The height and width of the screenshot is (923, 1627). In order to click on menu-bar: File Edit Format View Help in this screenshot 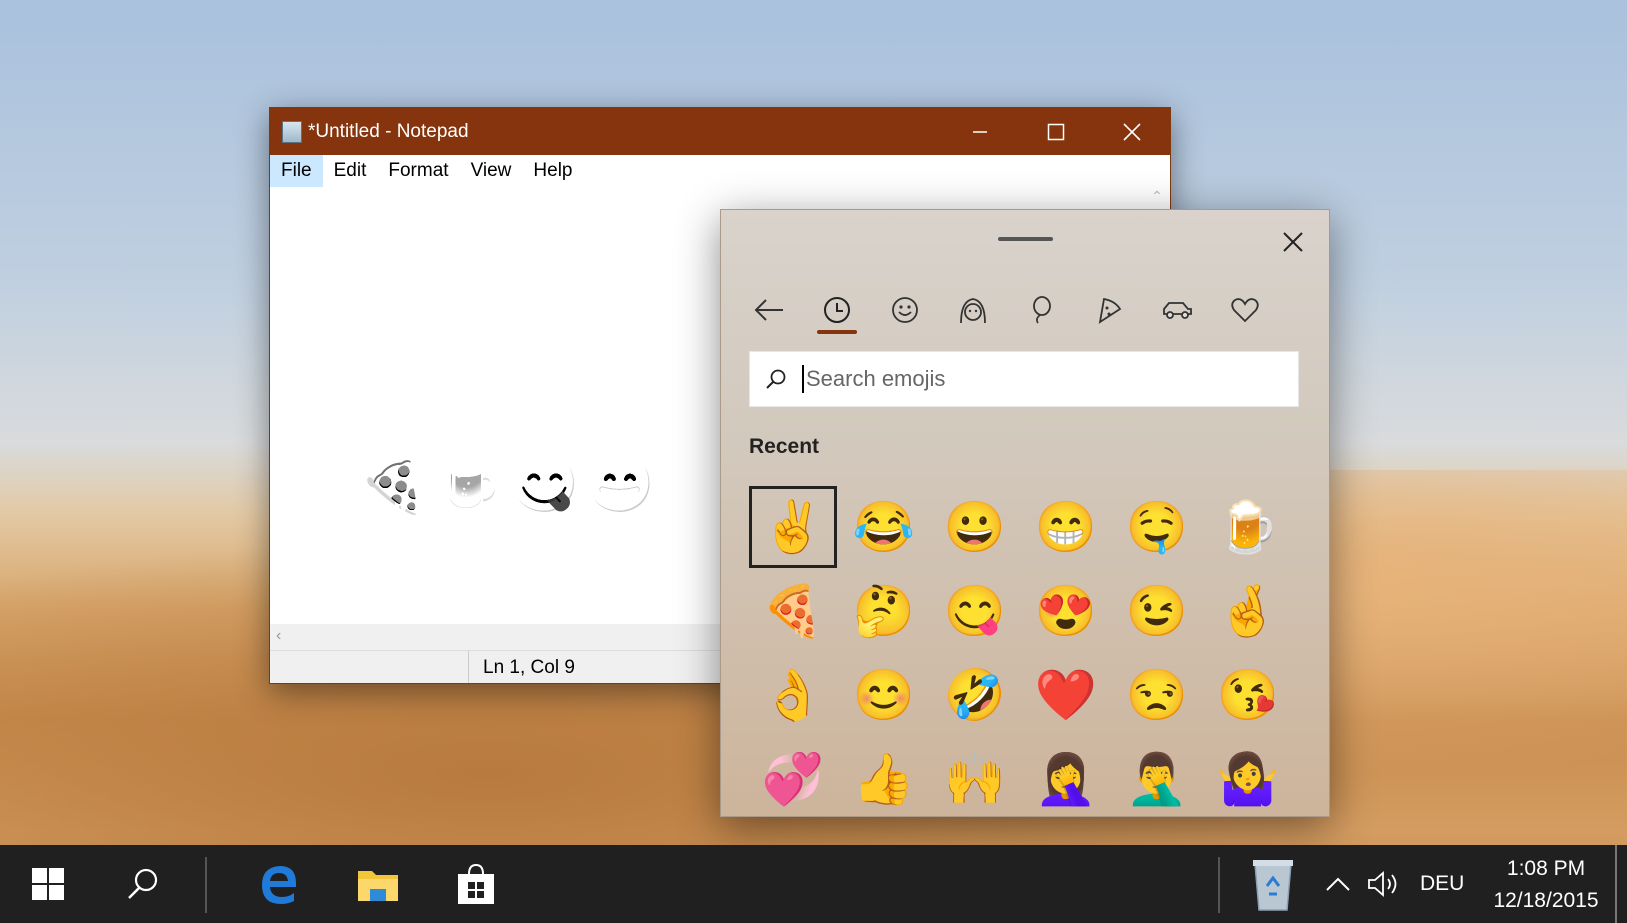, I will do `click(720, 171)`.